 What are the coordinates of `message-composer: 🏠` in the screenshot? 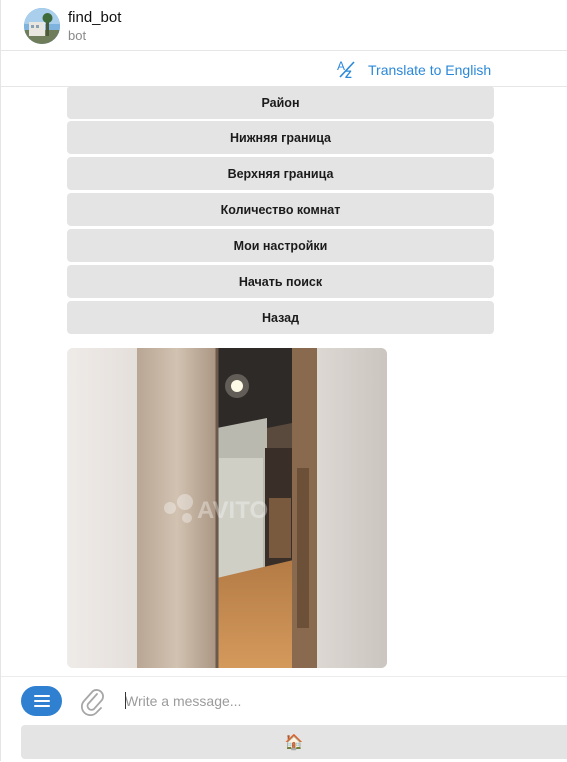 It's located at (284, 719).